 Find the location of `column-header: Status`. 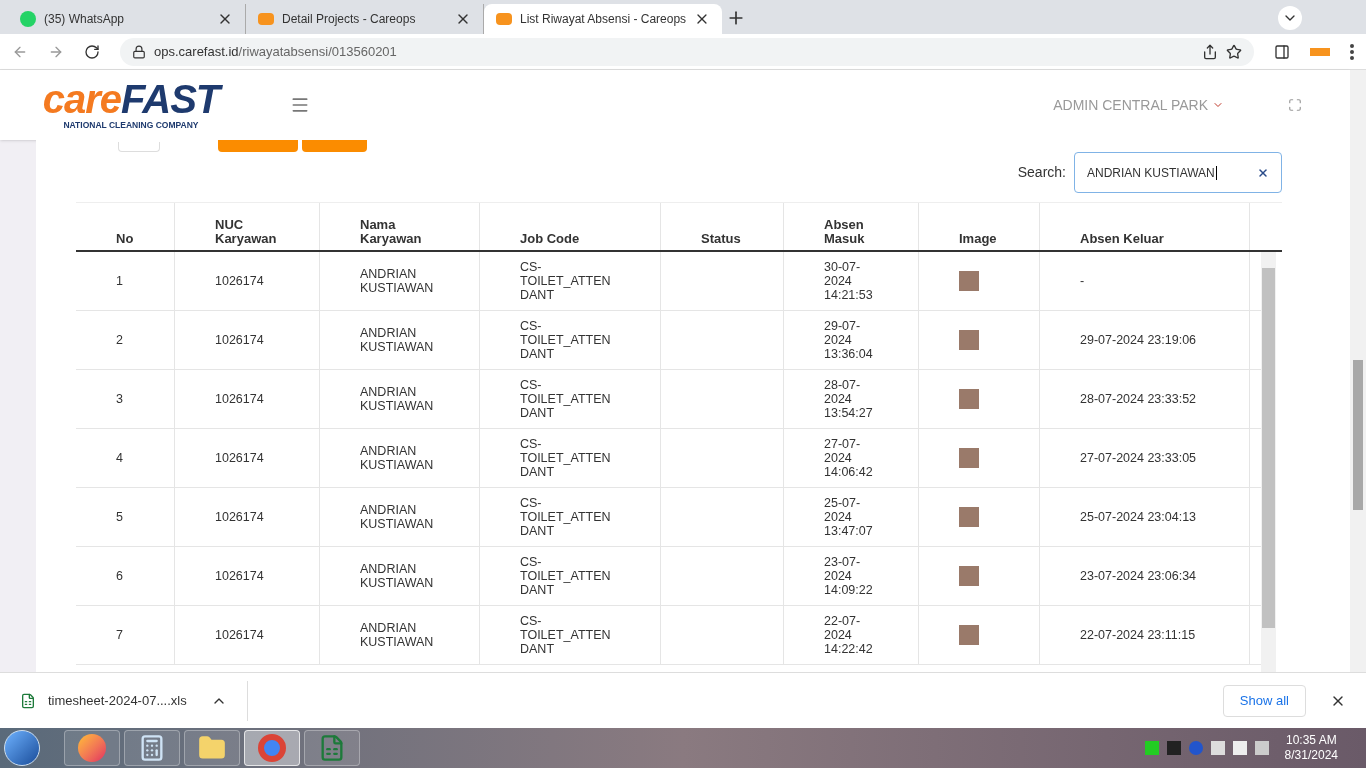

column-header: Status is located at coordinates (721, 239).